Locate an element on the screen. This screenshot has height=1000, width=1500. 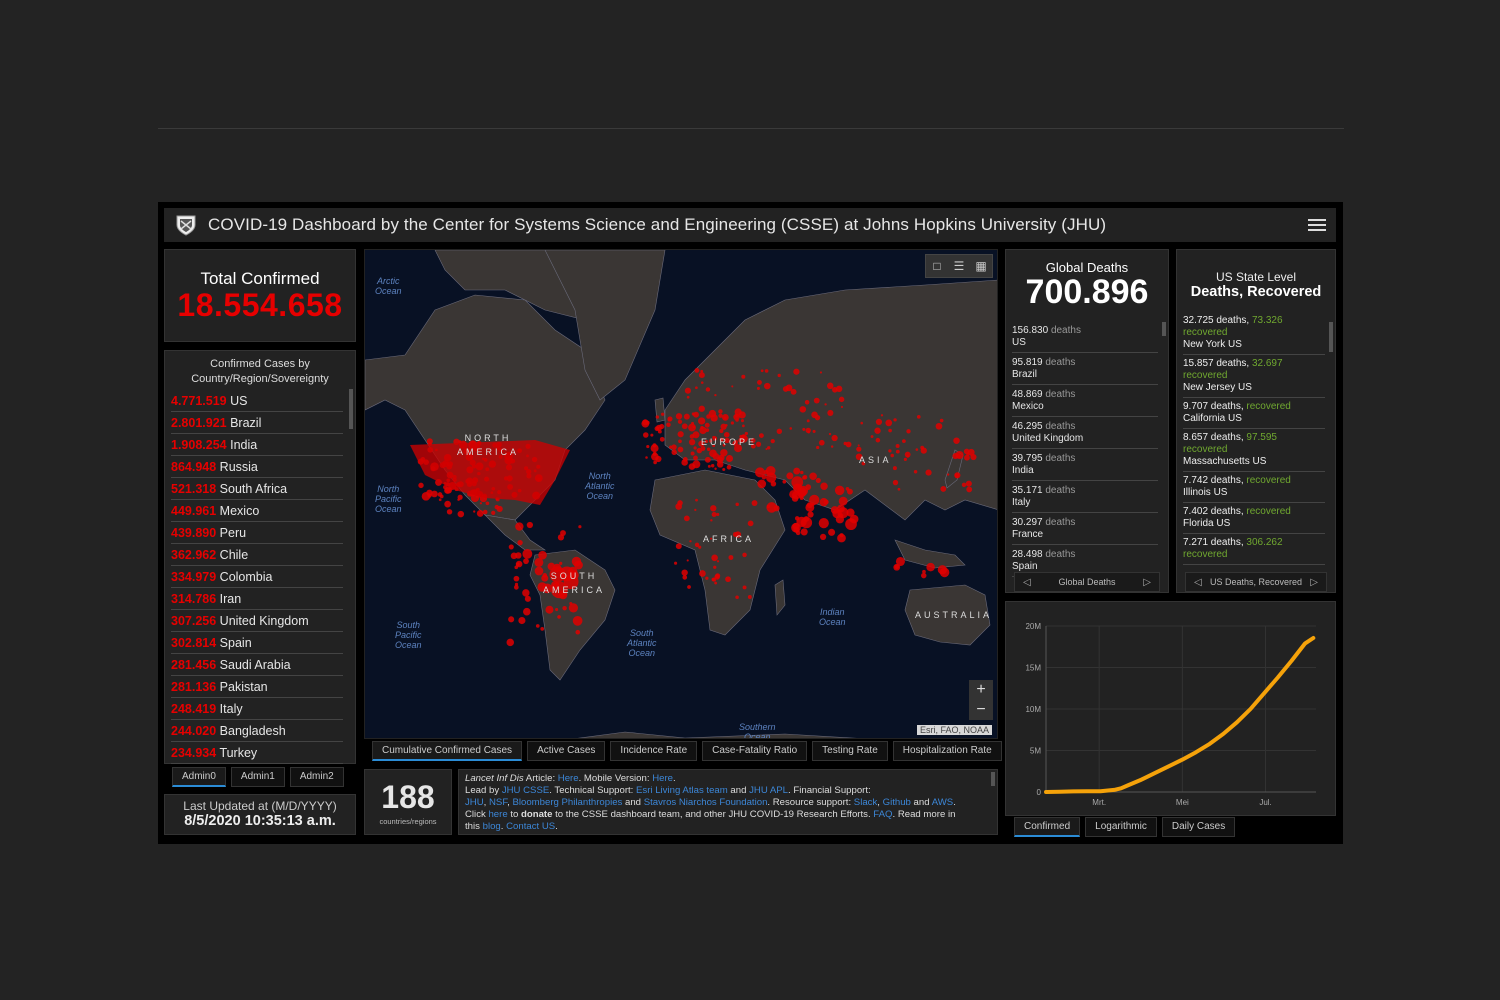
tab-admin2: Admin2 is located at coordinates (316, 777).